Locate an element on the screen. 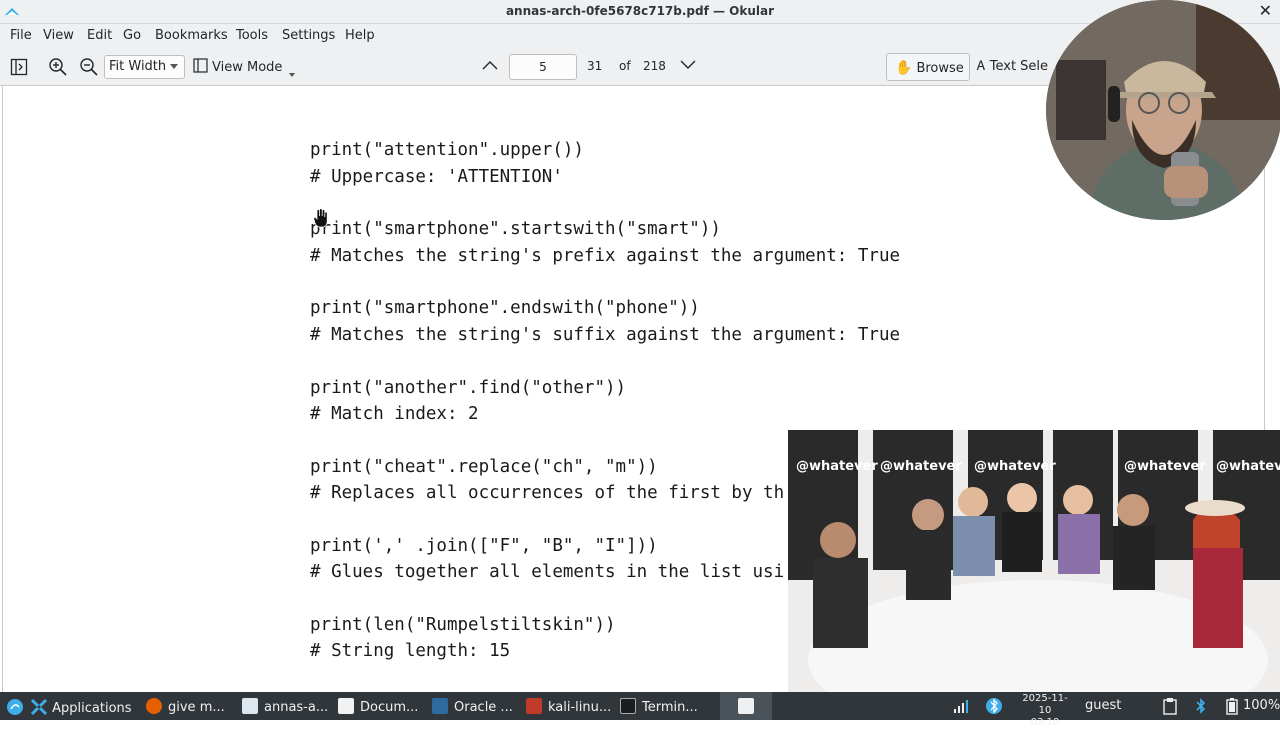  hand-cursor-icon is located at coordinates (320, 218).